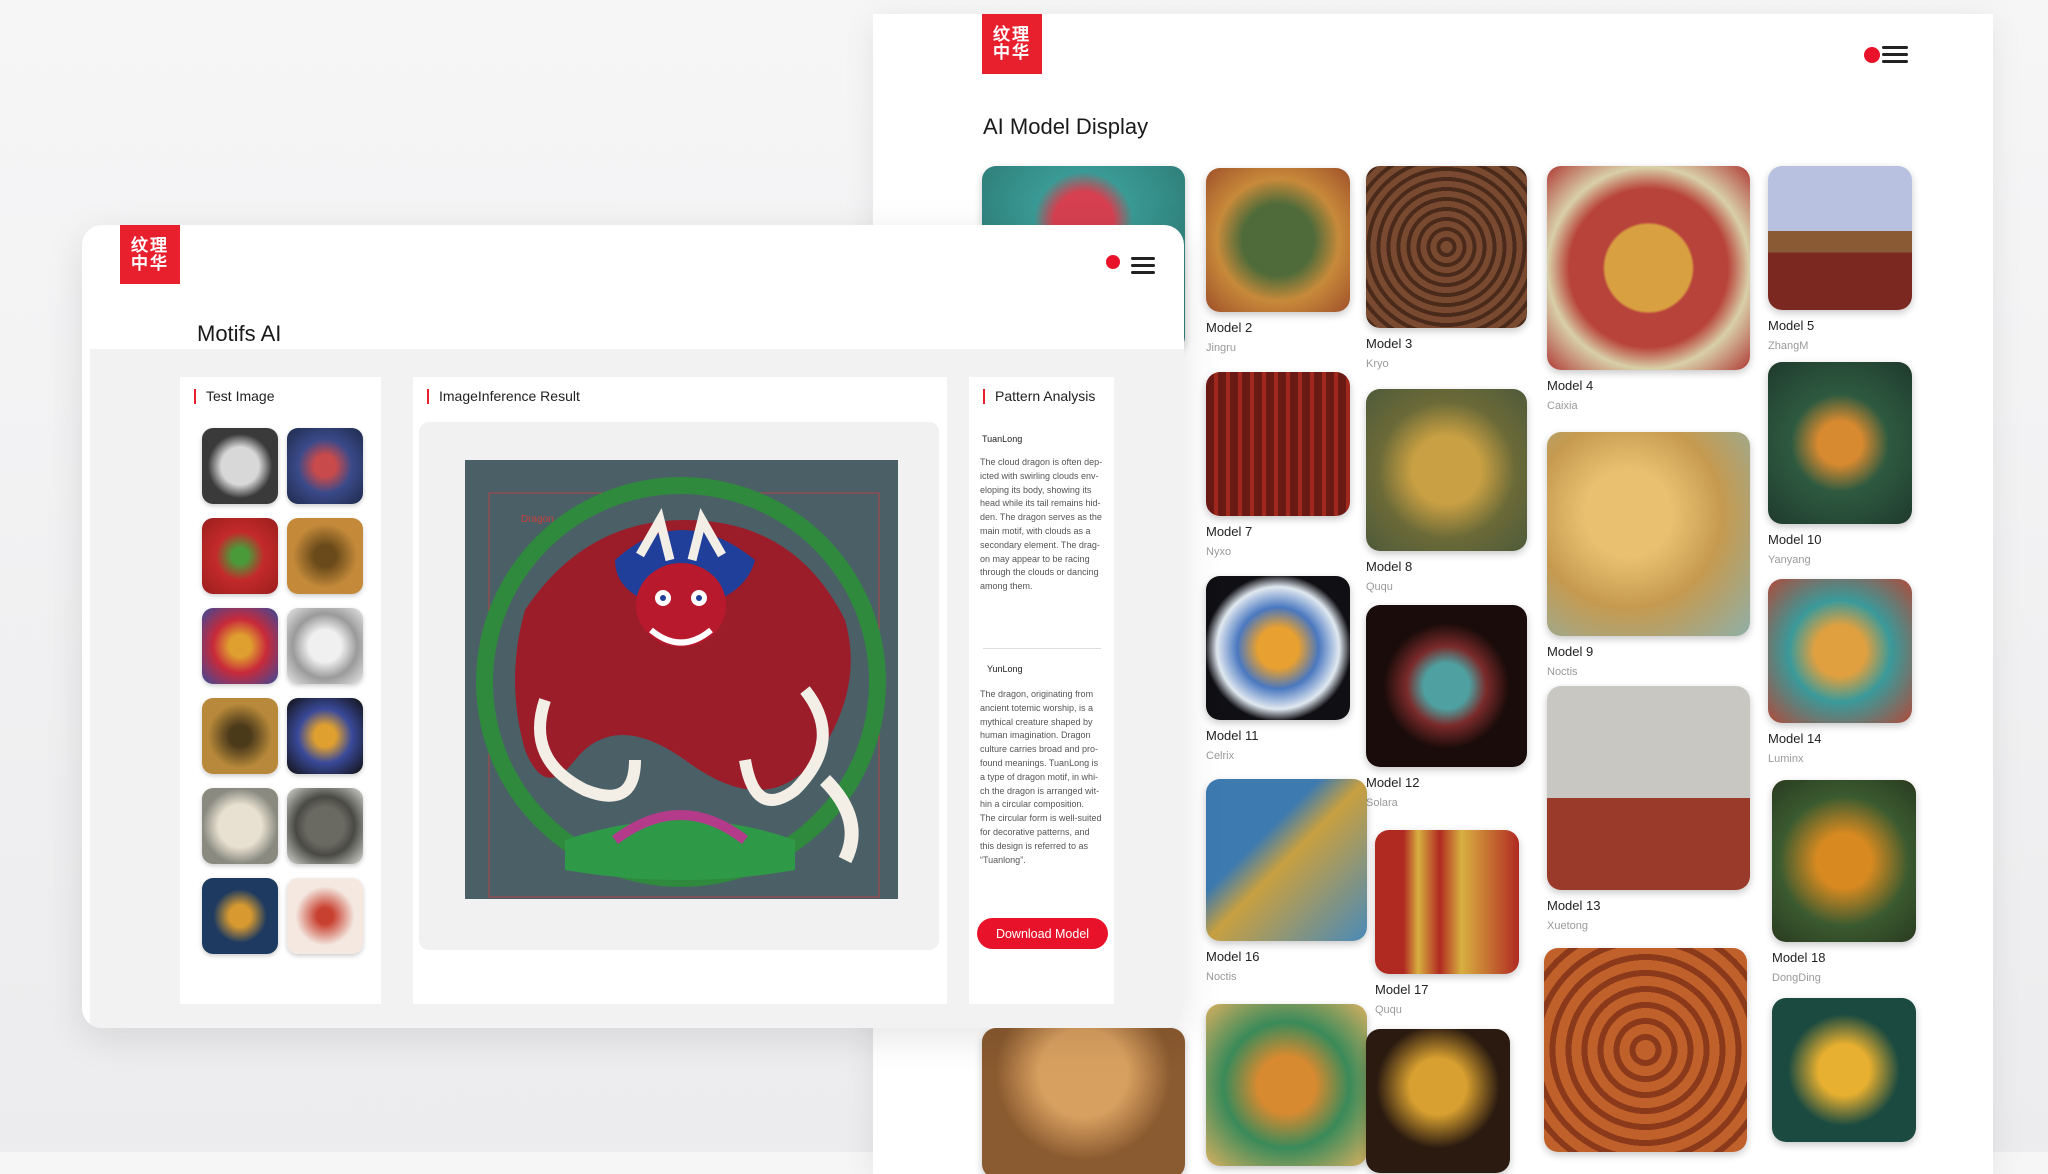 The height and width of the screenshot is (1174, 2048). I want to click on analysis-line: The cloud dragon is often dep-, so click(1041, 462).